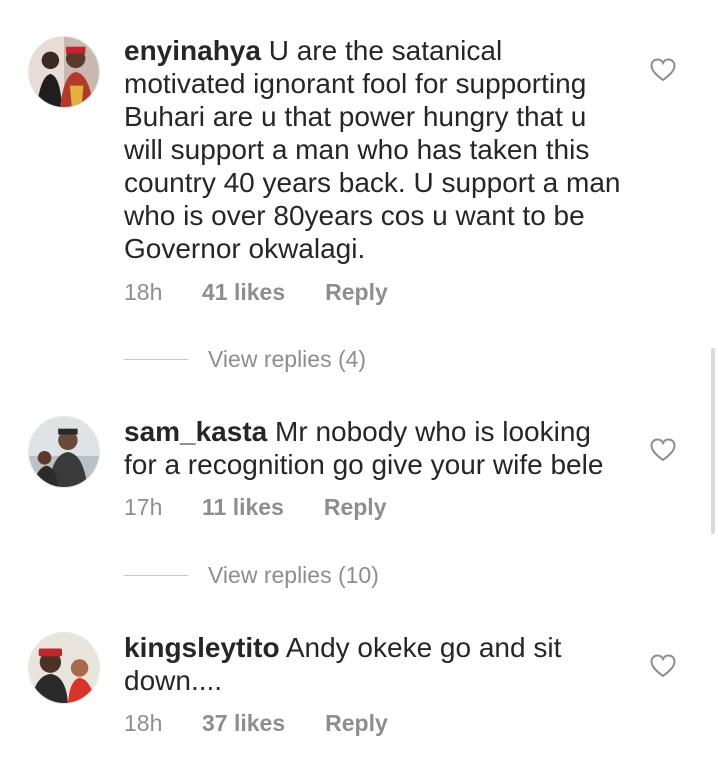 The height and width of the screenshot is (761, 718). I want to click on scrollbar, so click(713, 441).